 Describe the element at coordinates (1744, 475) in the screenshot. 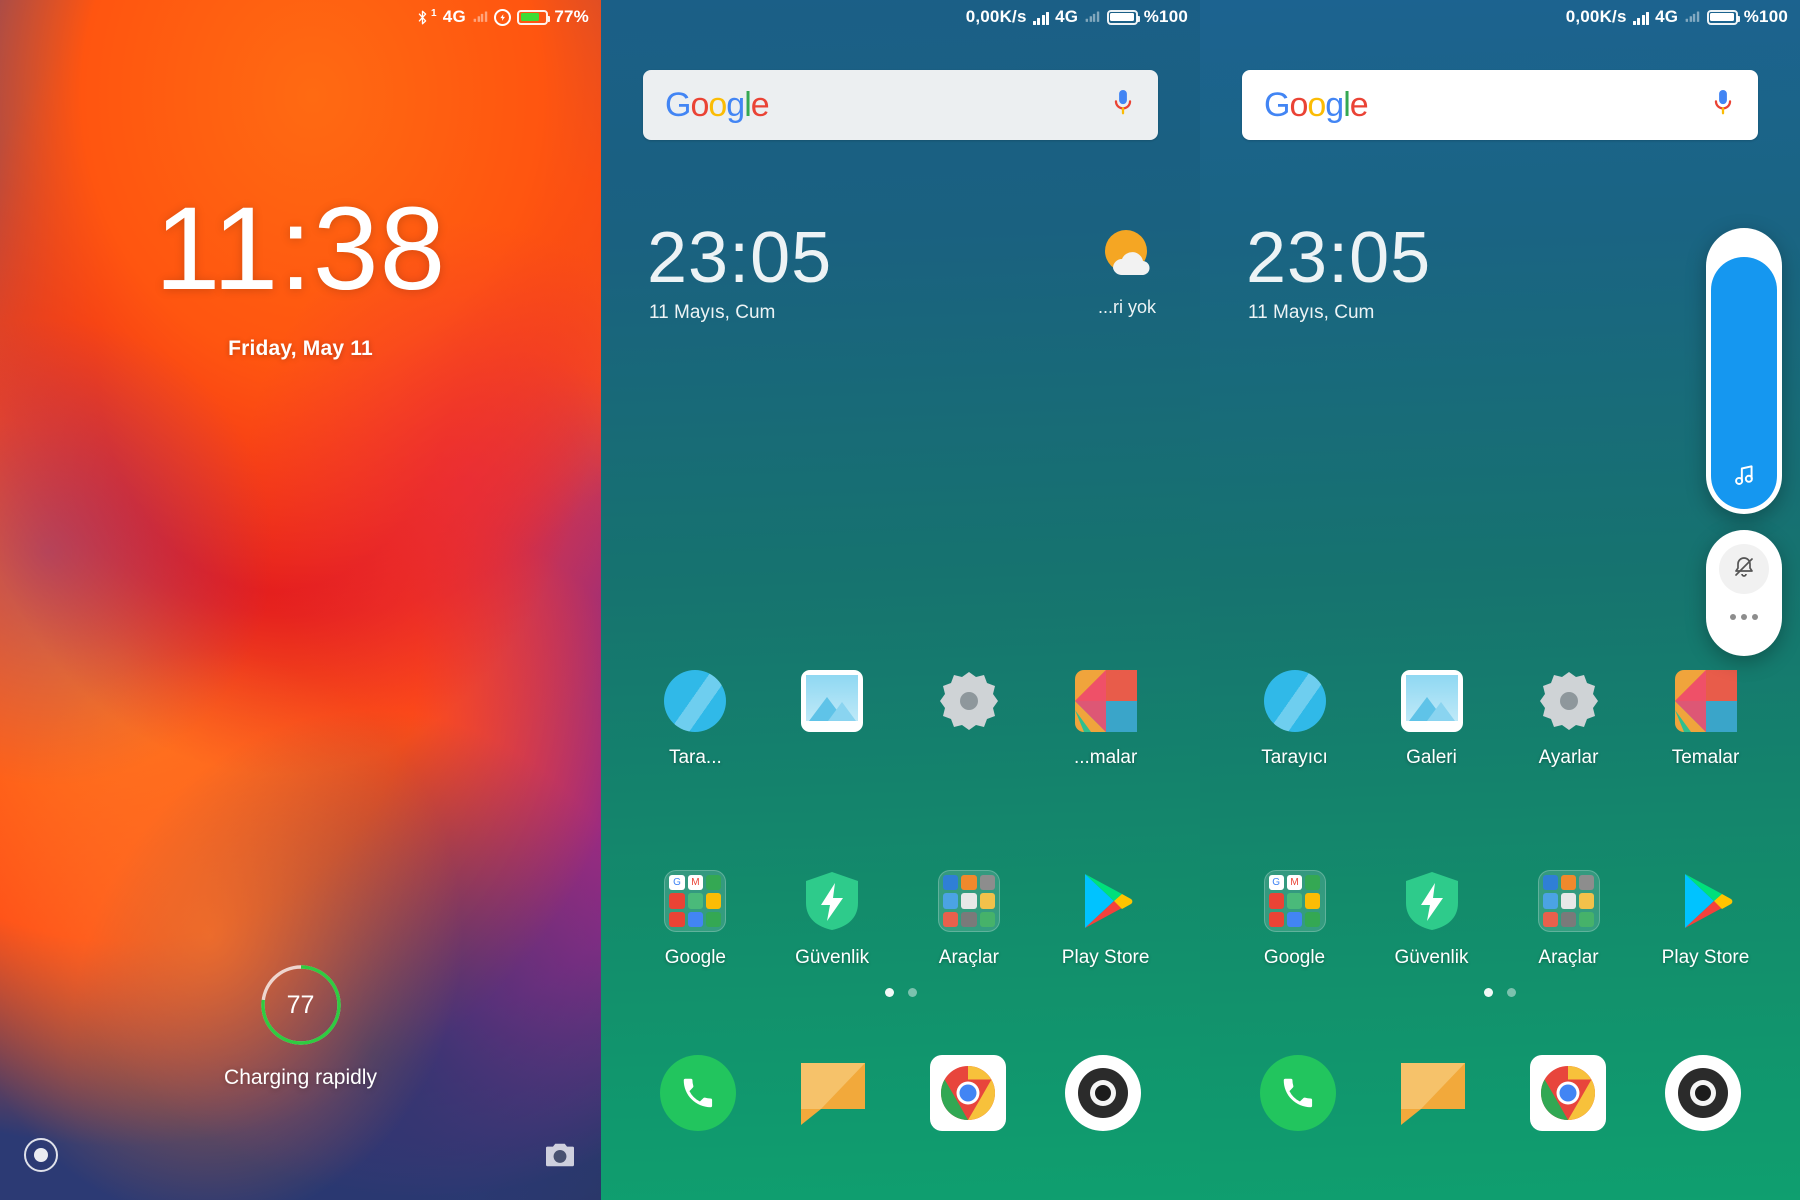

I see `music-note-icon` at that location.